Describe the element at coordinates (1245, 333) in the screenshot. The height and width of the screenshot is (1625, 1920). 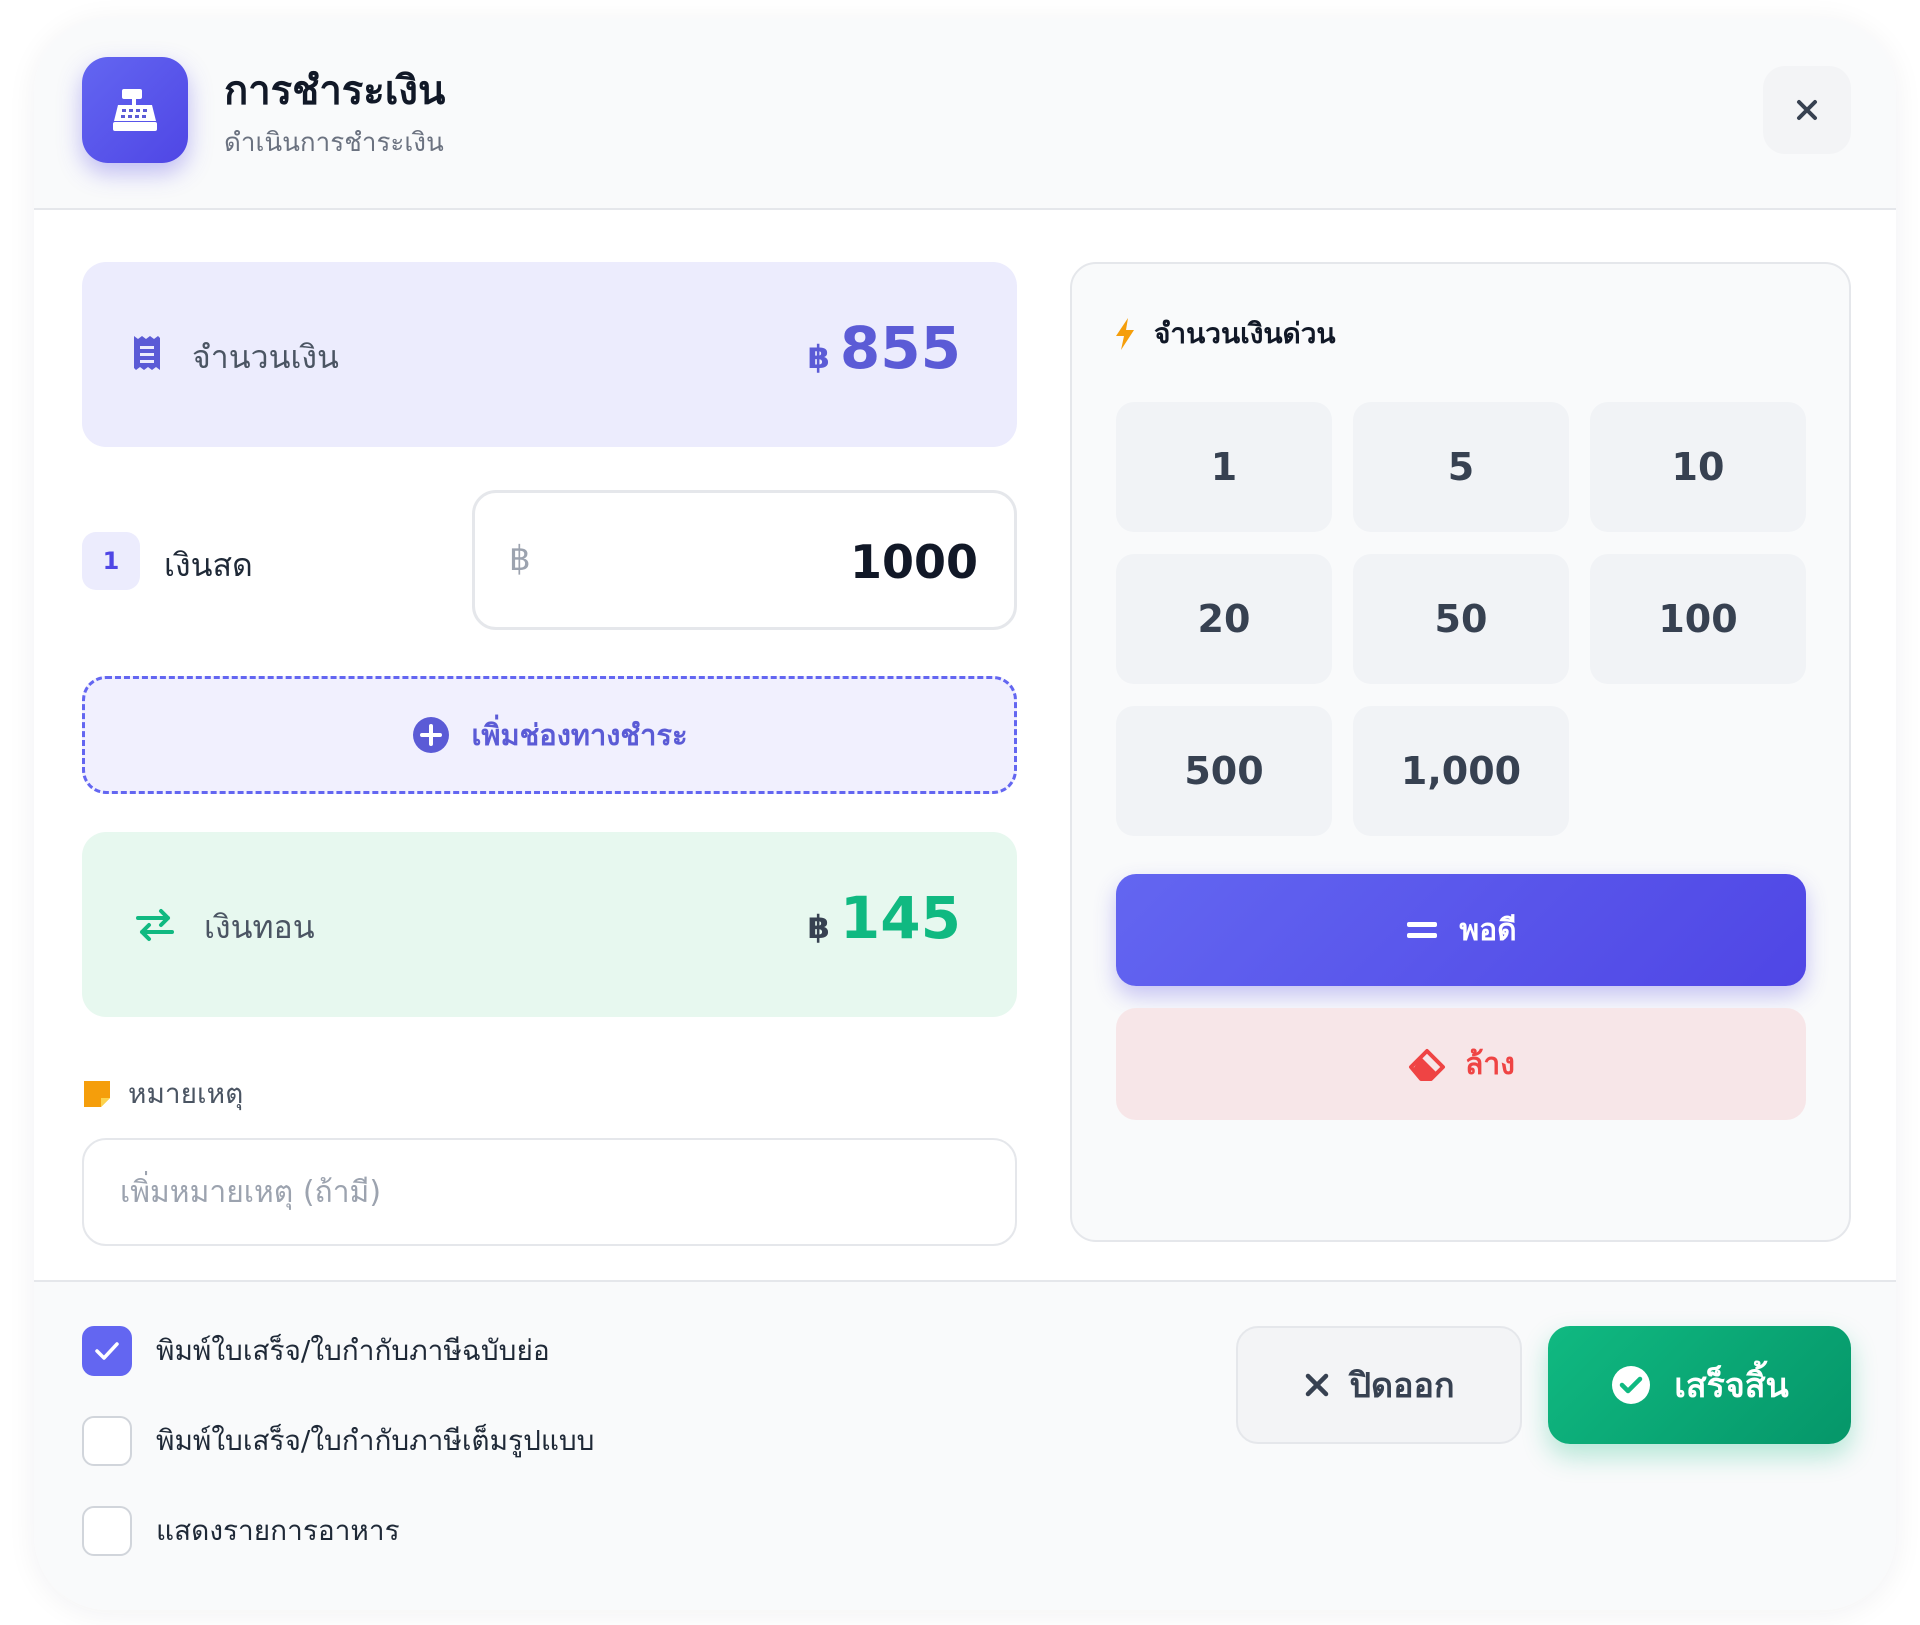
I see `quick-amount-title: จำนวนเงินด่วน` at that location.